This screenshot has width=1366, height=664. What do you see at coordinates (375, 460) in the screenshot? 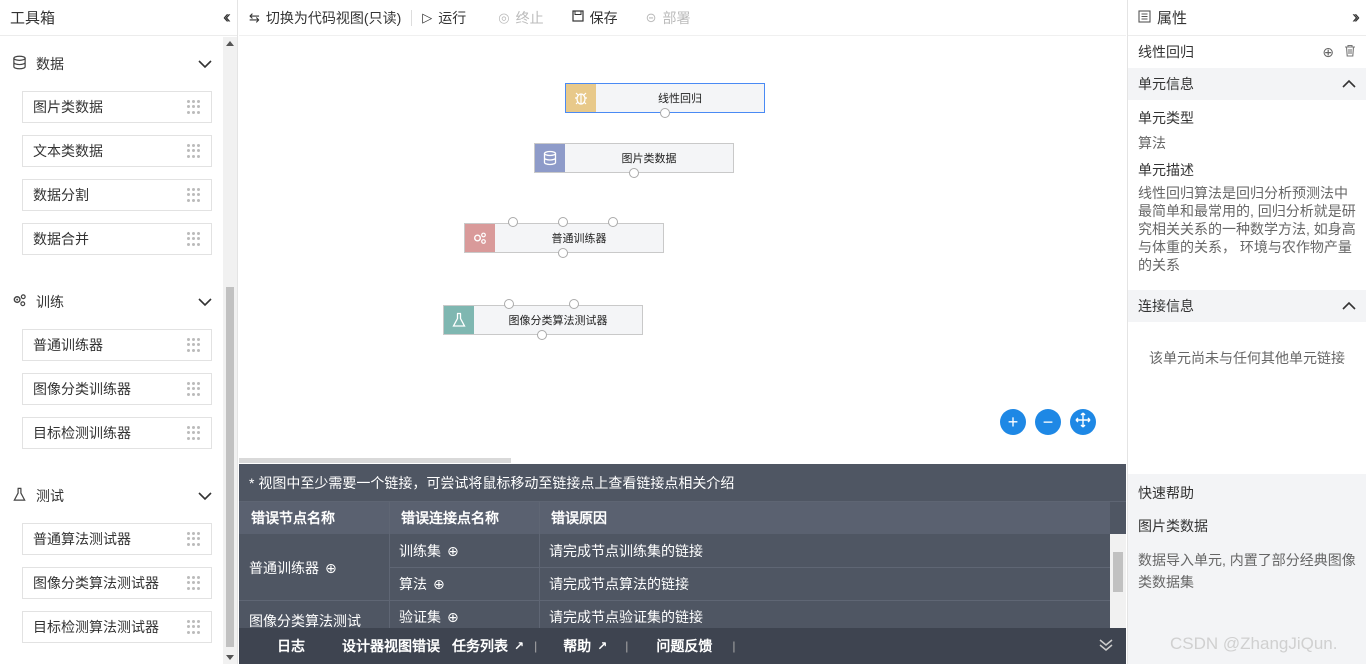
I see `canvas-horizontal-scrollbar` at bounding box center [375, 460].